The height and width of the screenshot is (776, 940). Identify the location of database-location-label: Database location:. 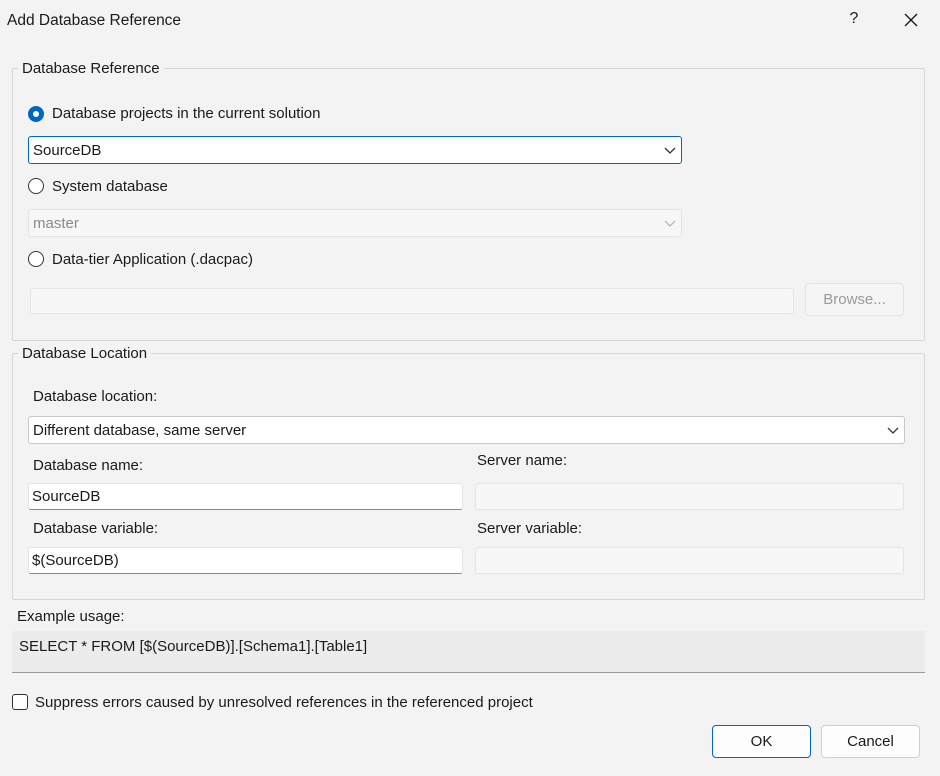
(95, 396).